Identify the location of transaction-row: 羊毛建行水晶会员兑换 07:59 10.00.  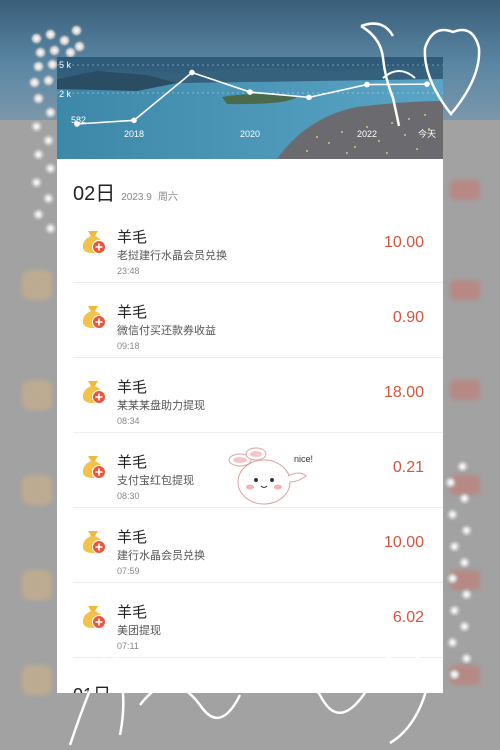
(250, 545).